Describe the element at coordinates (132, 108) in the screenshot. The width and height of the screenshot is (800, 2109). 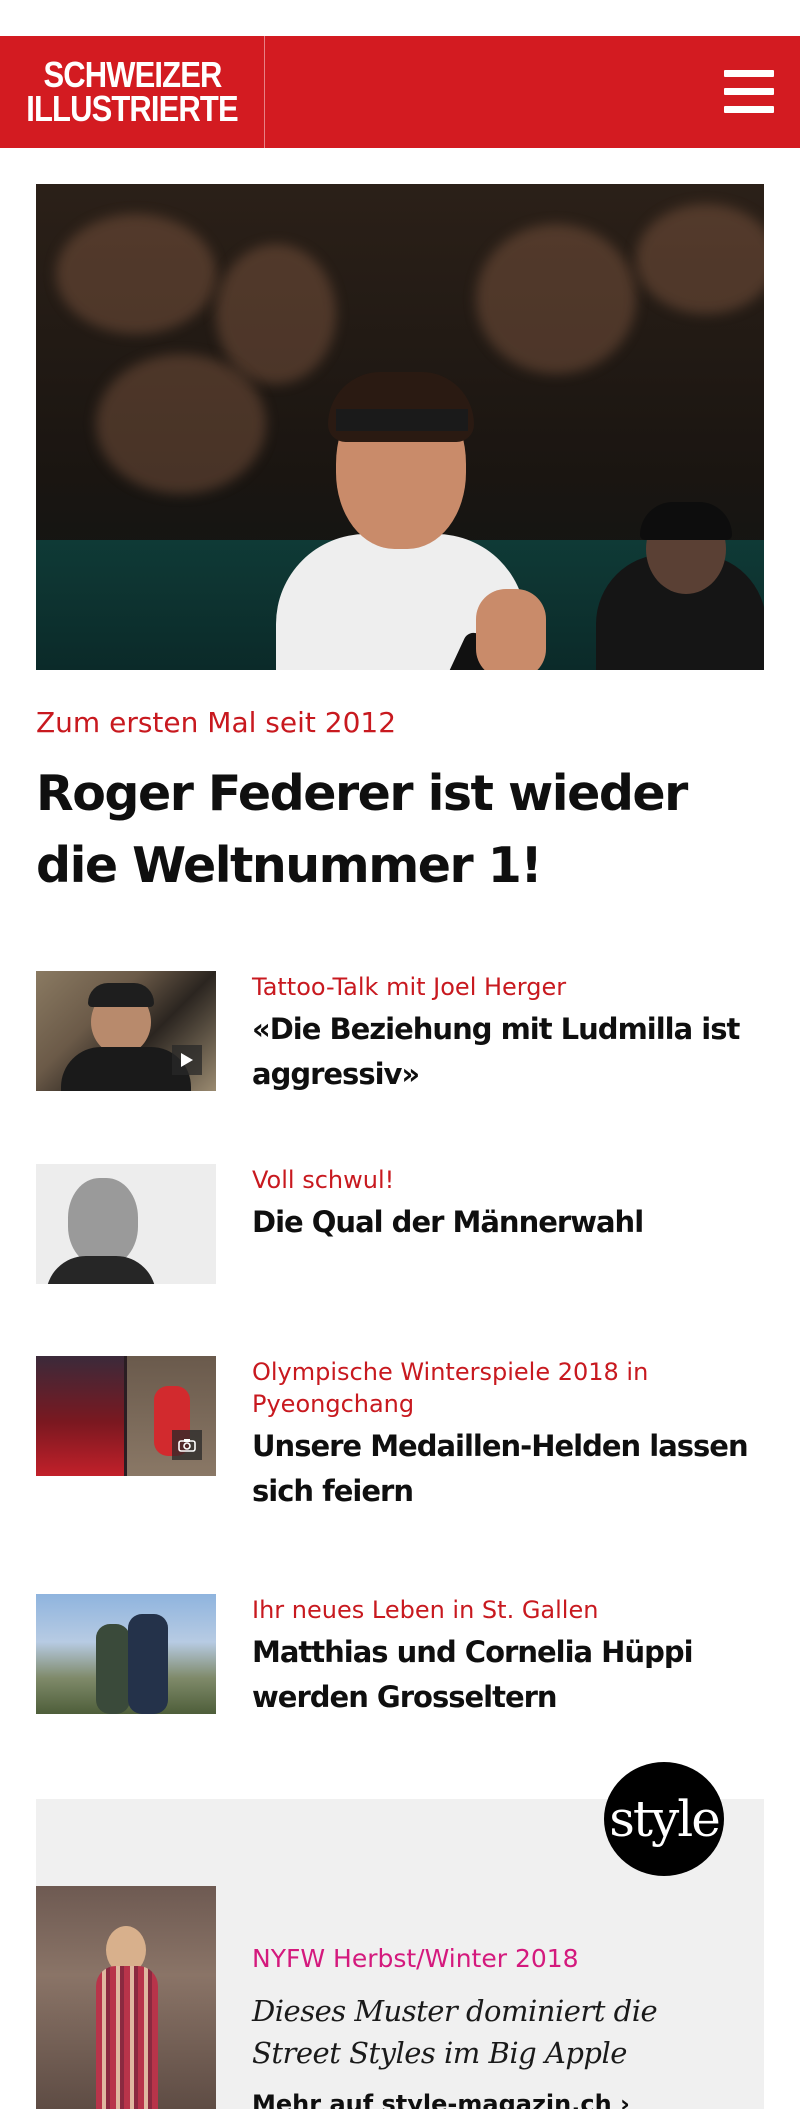
I see `logo-line-2: ILLUSTRIERTE` at that location.